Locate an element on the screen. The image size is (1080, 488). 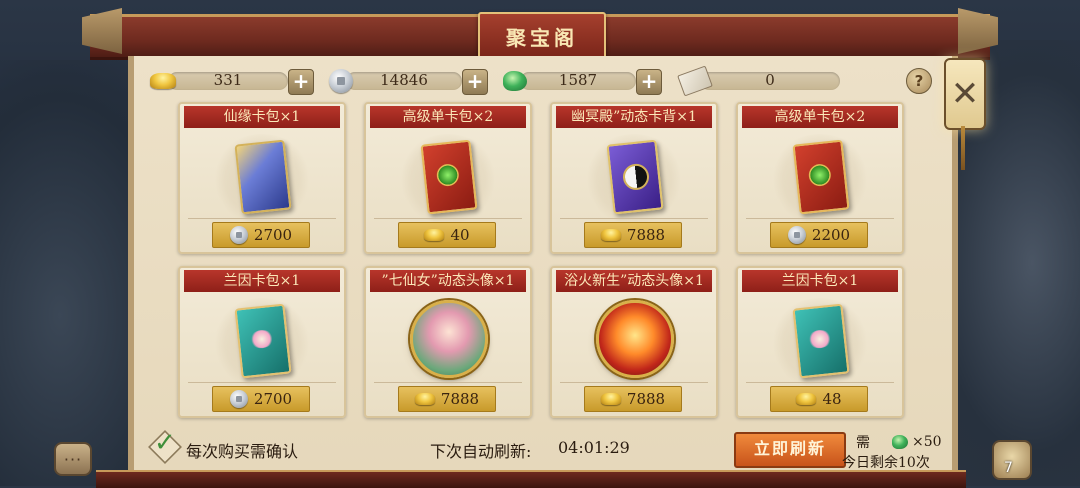
shop-item-card: 幽冥殿”动态卡背×1 7888 is located at coordinates (634, 178).